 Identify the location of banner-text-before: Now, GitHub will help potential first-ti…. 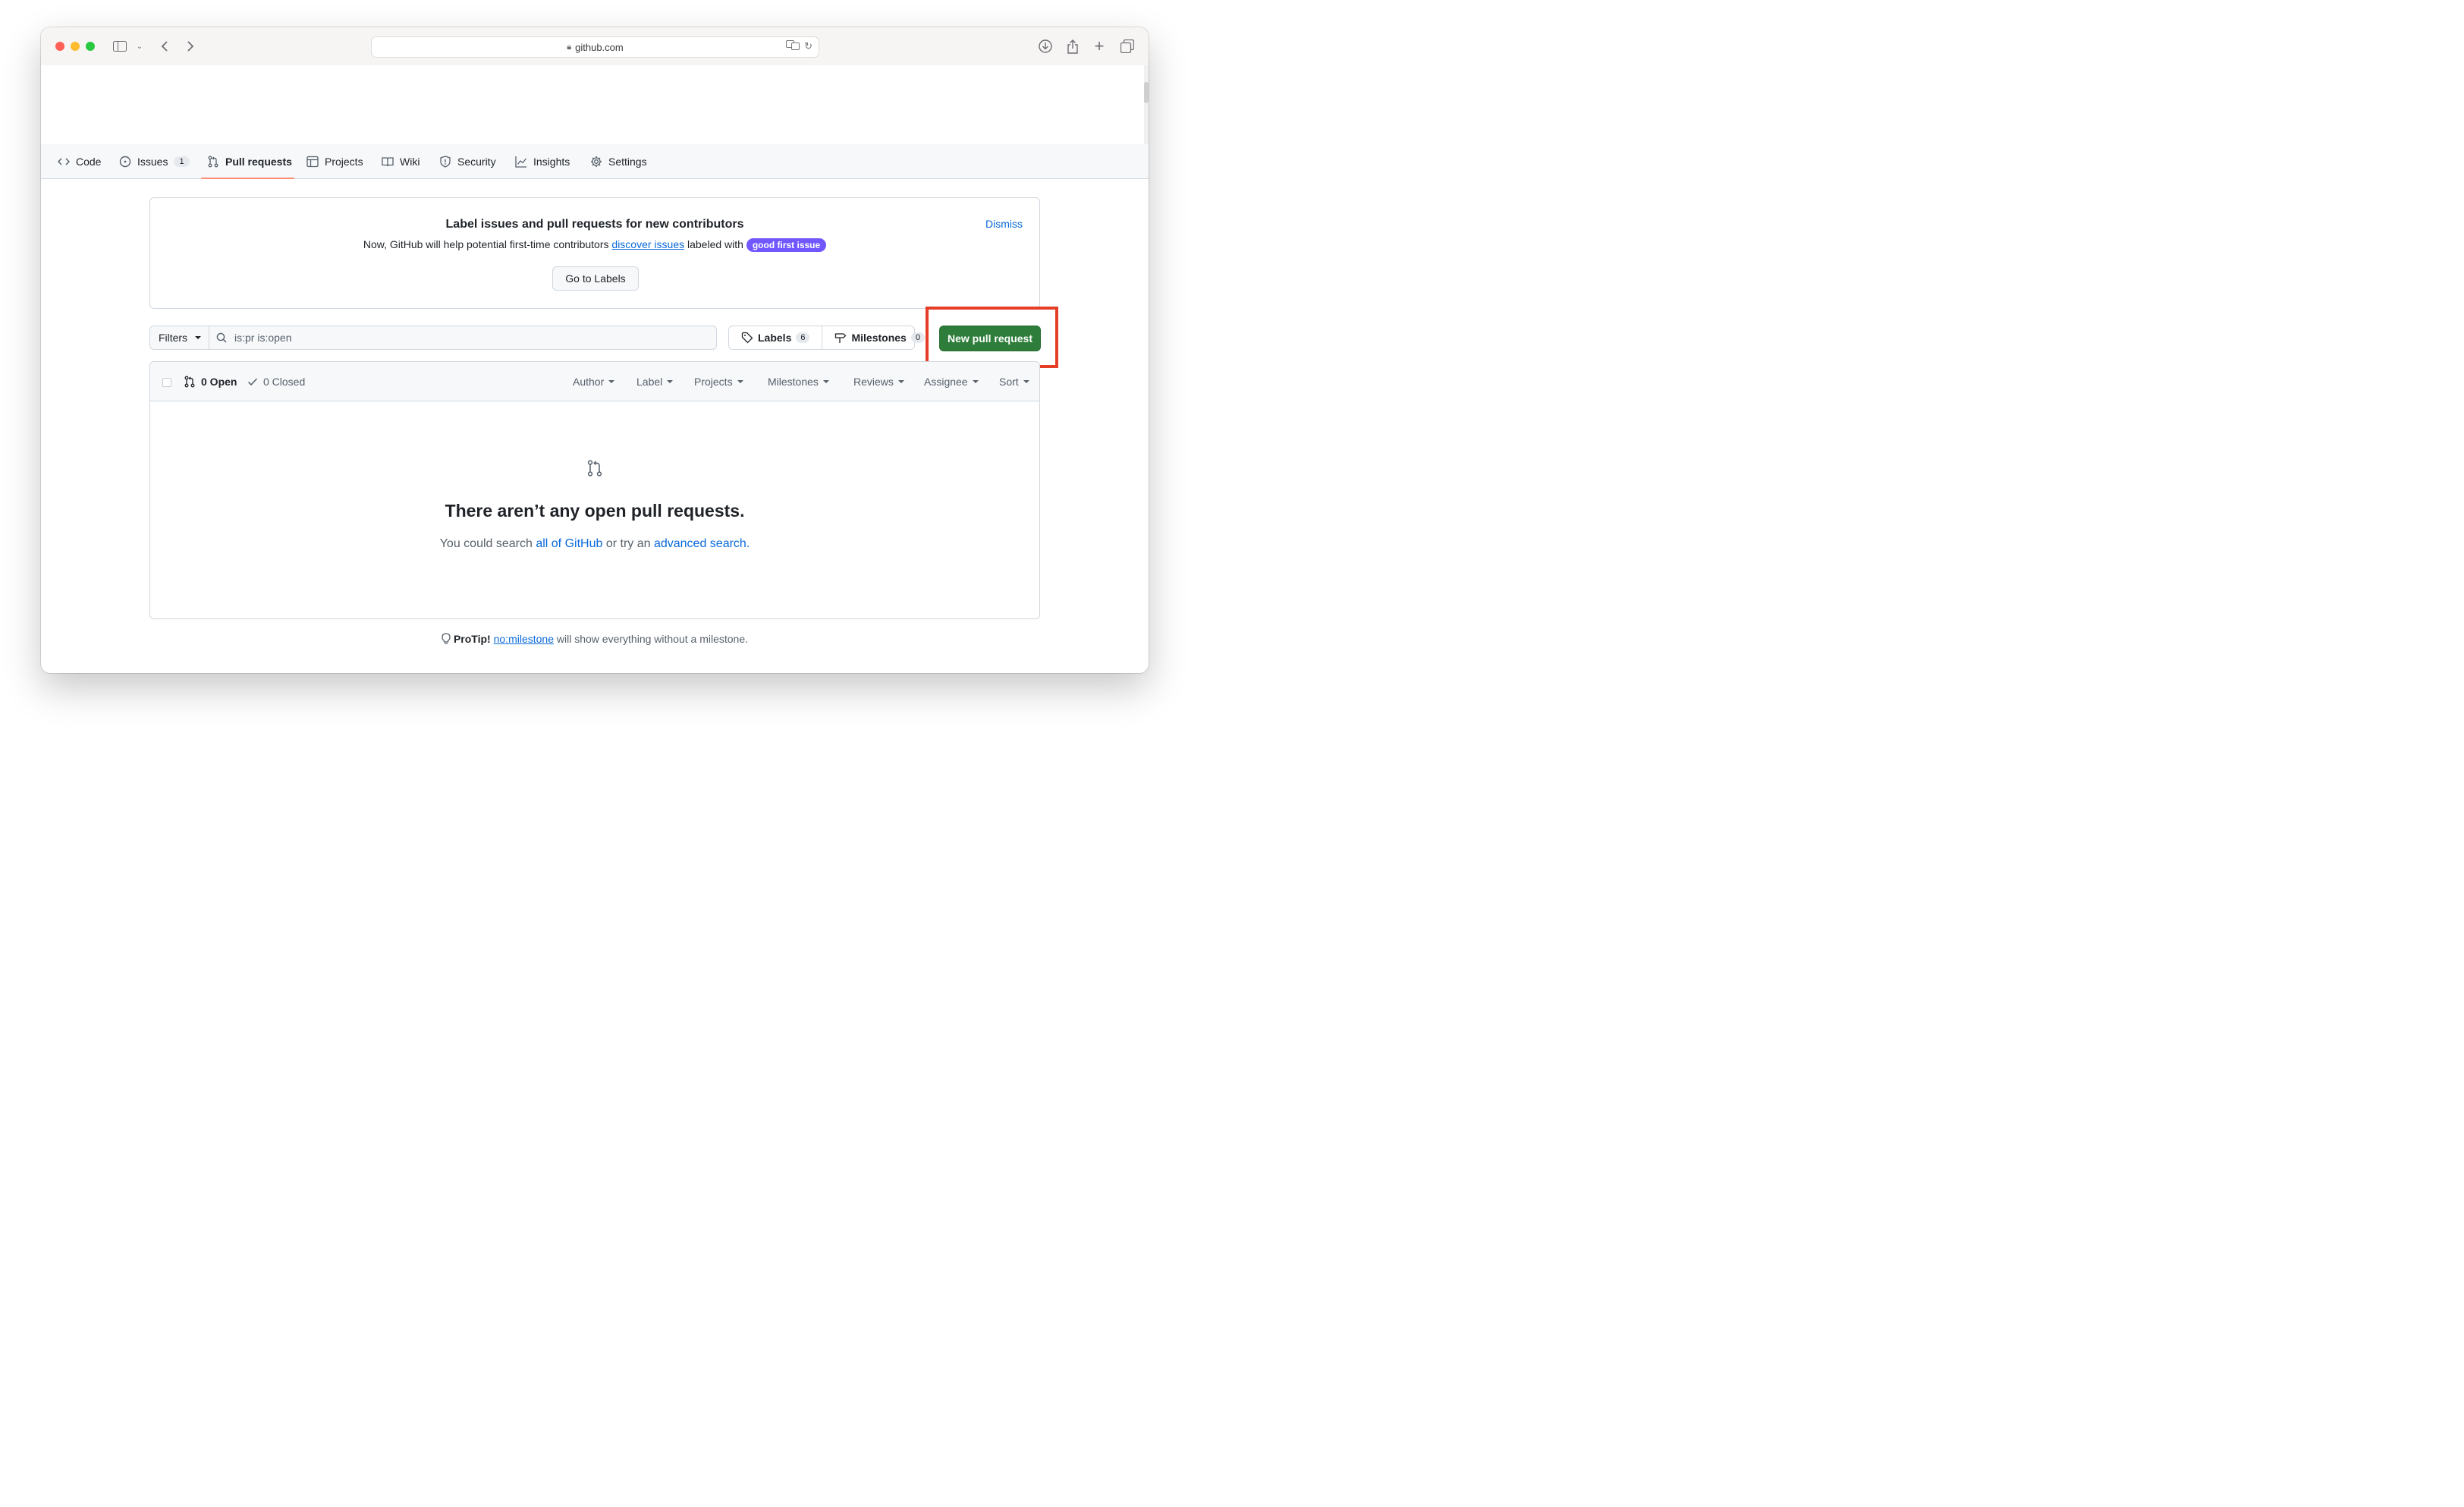
(487, 244).